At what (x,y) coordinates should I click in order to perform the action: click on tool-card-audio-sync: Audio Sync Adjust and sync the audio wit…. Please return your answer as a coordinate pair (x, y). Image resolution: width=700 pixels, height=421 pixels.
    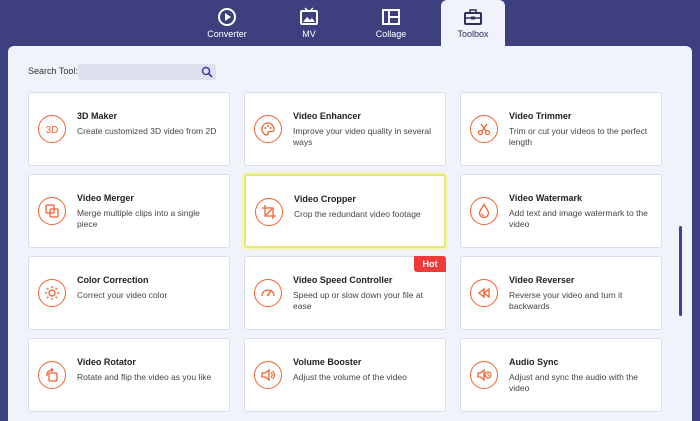
    Looking at the image, I should click on (561, 375).